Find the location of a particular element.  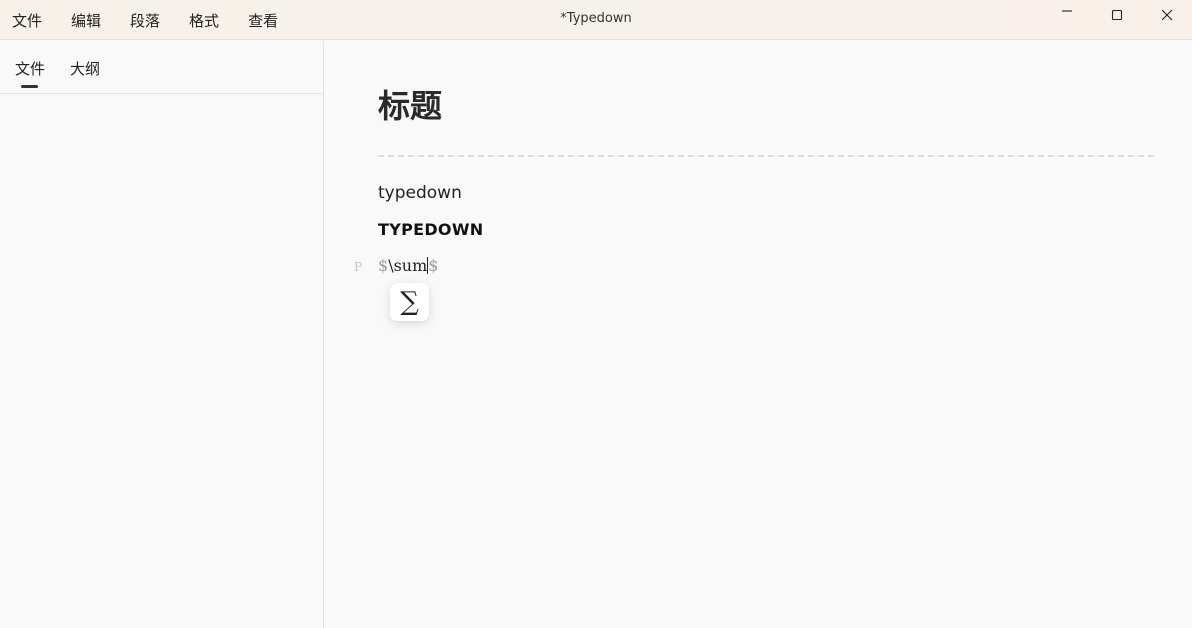

paragraph-bold-text: TYPEDOWN is located at coordinates (430, 229).